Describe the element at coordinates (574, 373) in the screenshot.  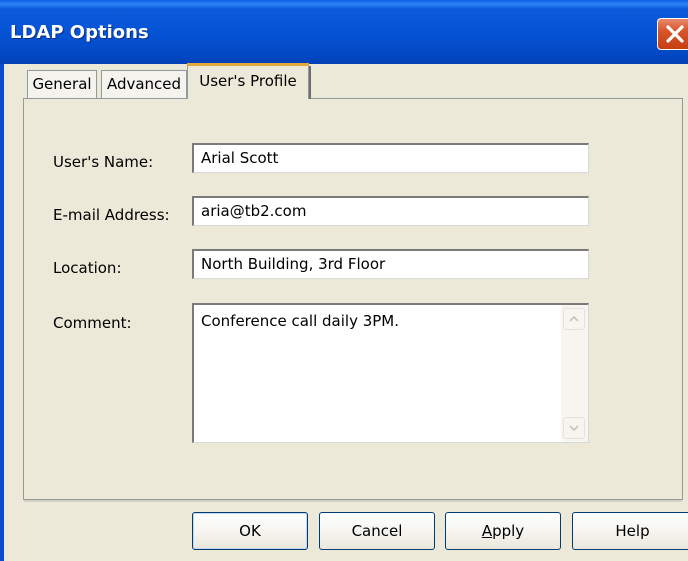
I see `comment-scrollbar` at that location.